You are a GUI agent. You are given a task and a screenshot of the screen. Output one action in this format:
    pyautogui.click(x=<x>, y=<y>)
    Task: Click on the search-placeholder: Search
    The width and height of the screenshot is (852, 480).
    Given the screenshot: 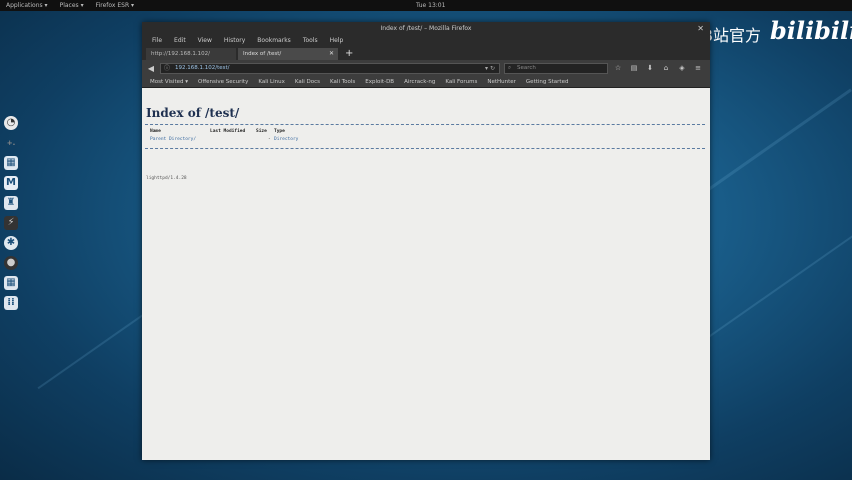 What is the action you would take?
    pyautogui.click(x=526, y=67)
    